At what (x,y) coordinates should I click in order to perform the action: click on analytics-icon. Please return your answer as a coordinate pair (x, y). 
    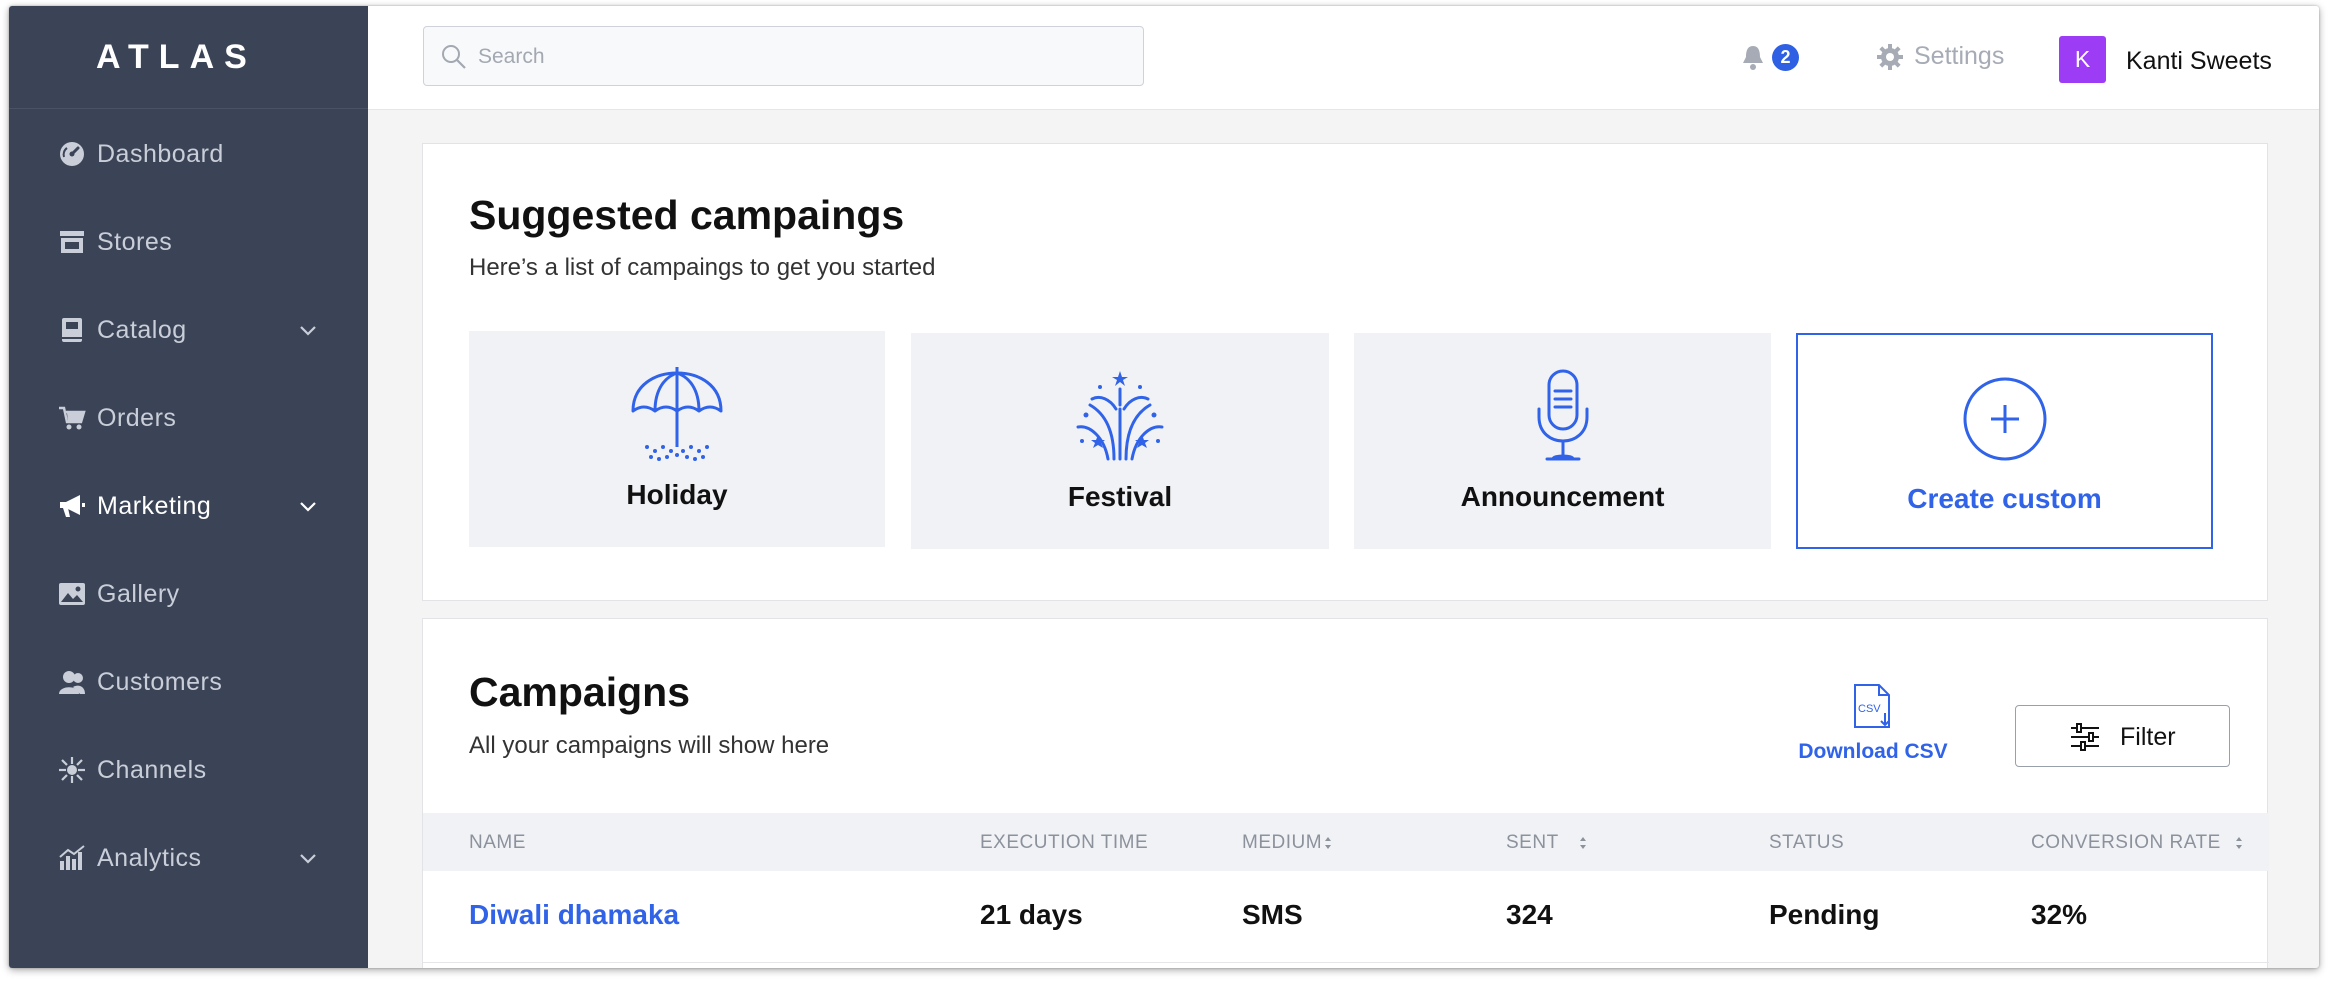
    Looking at the image, I should click on (72, 858).